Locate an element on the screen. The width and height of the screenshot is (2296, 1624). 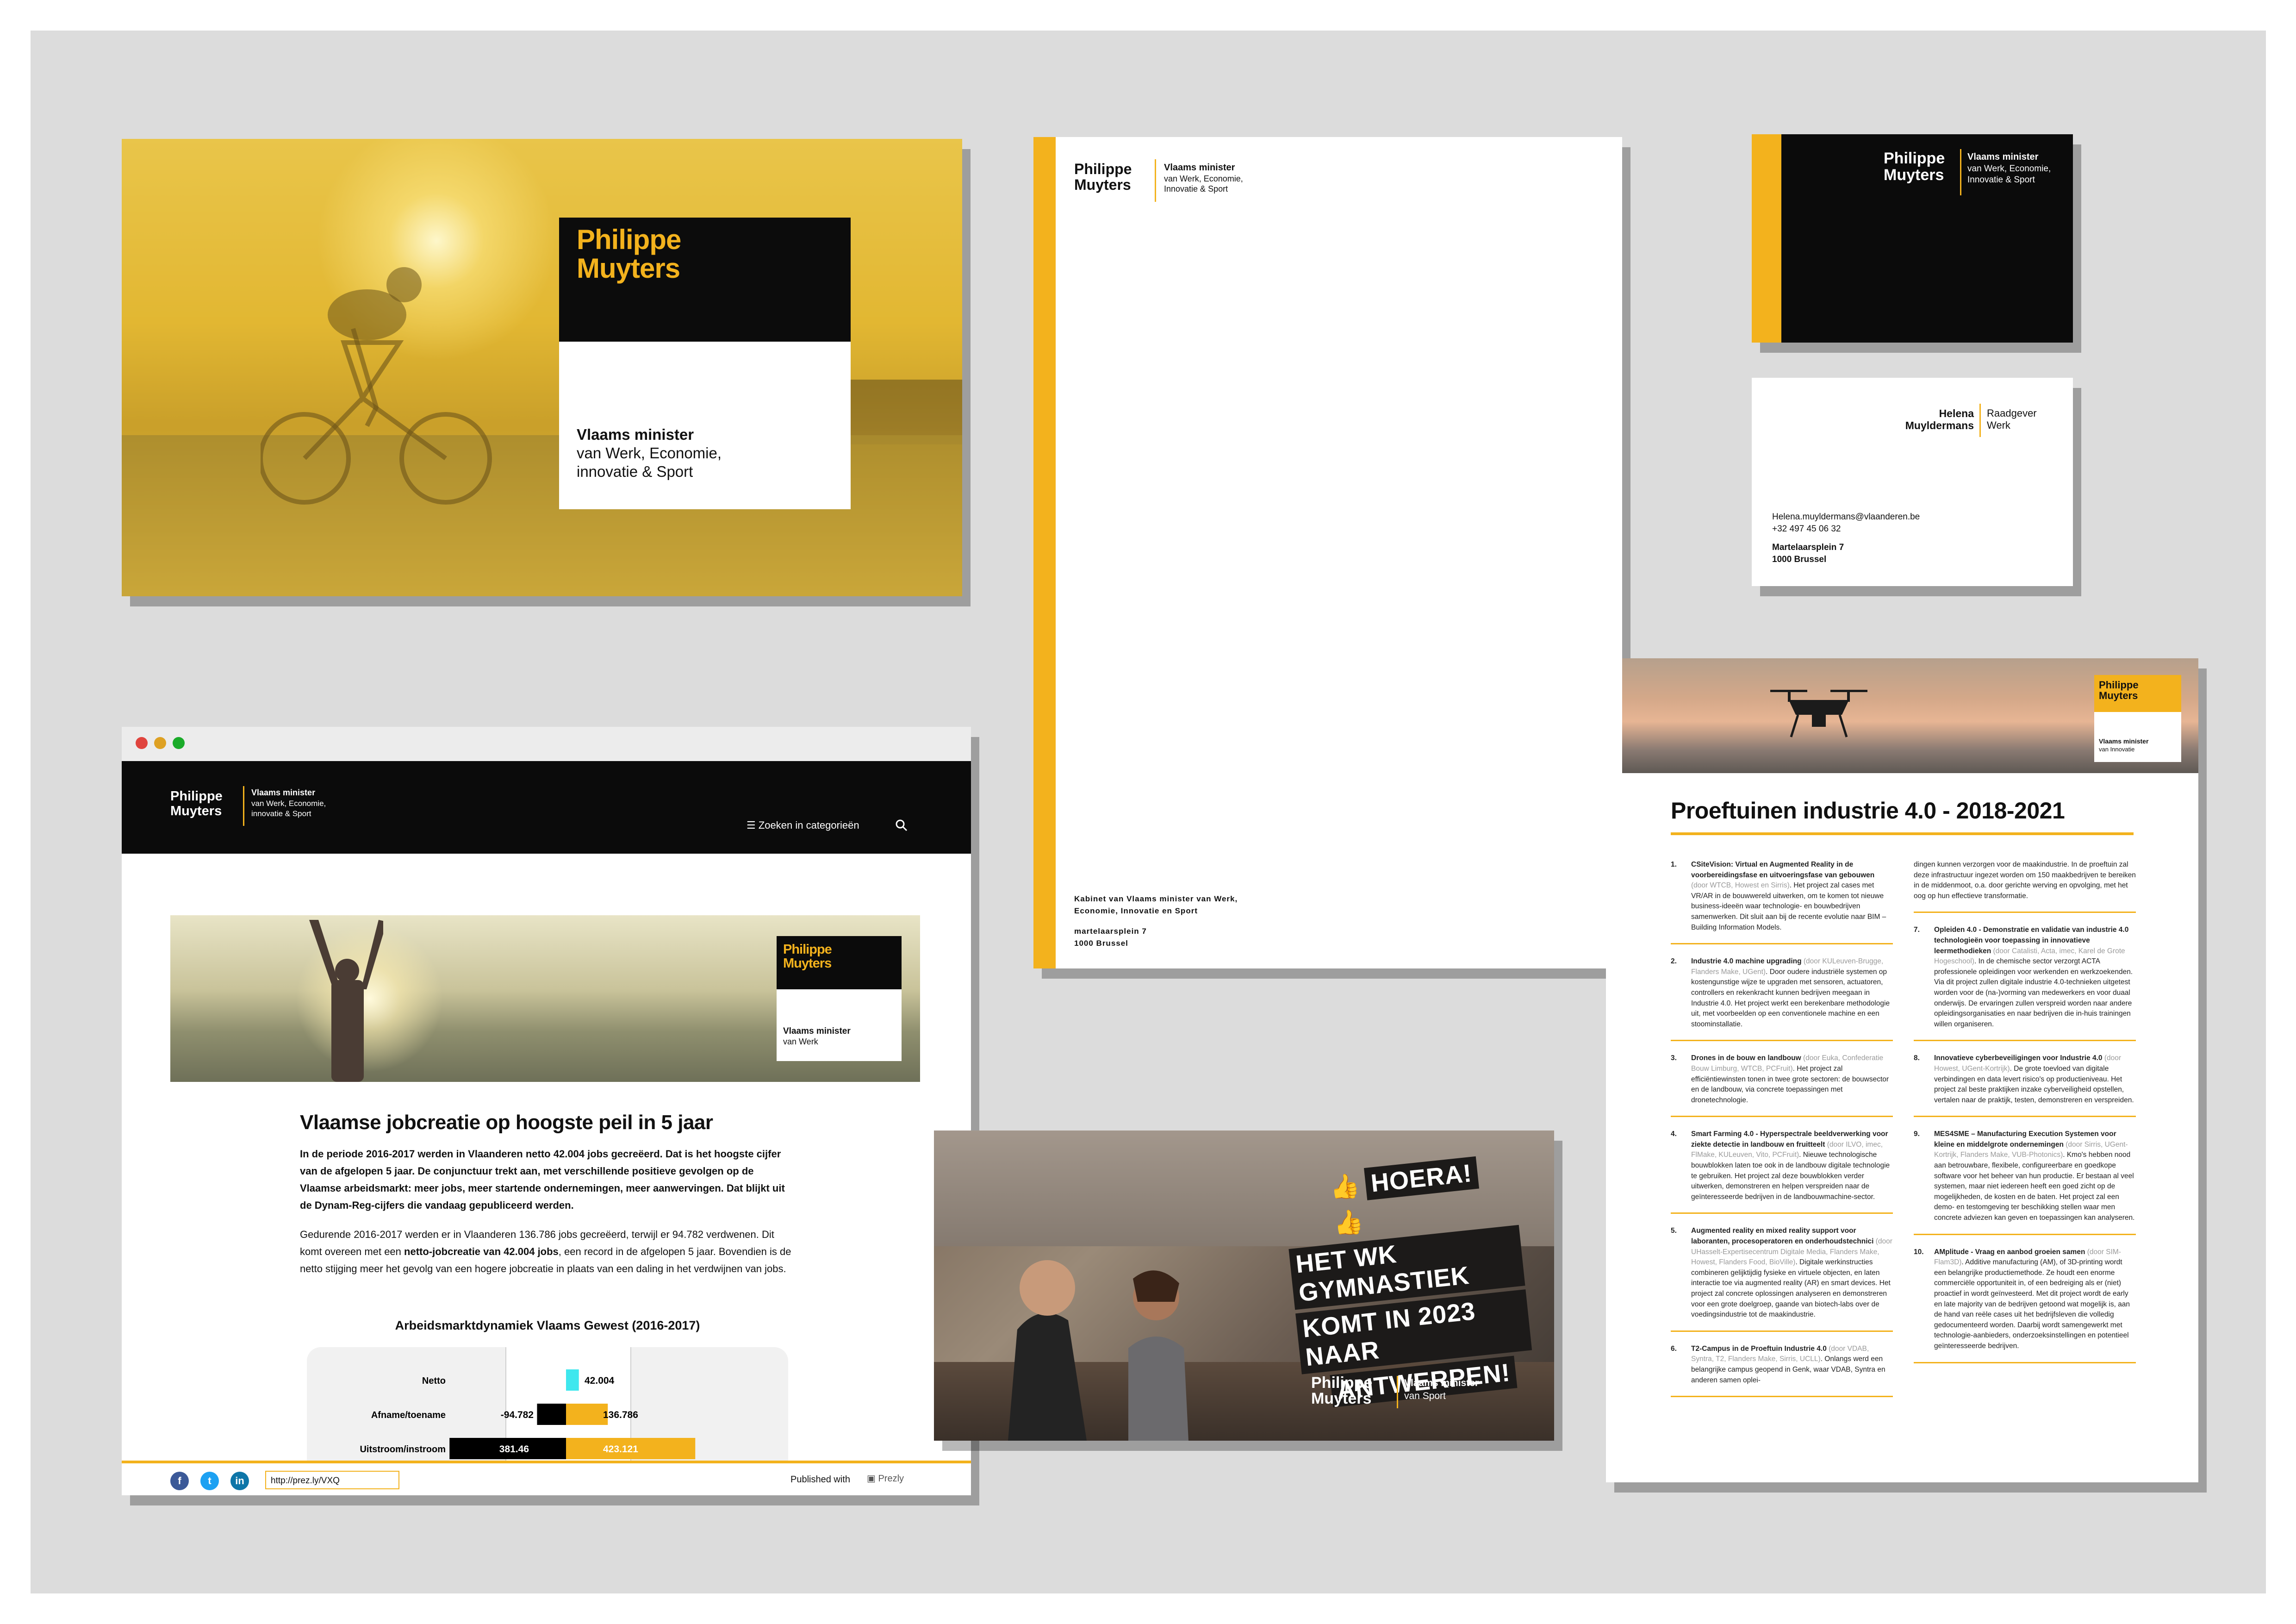
short-url-field: http://prez.ly/VXQ is located at coordinates (332, 1480).